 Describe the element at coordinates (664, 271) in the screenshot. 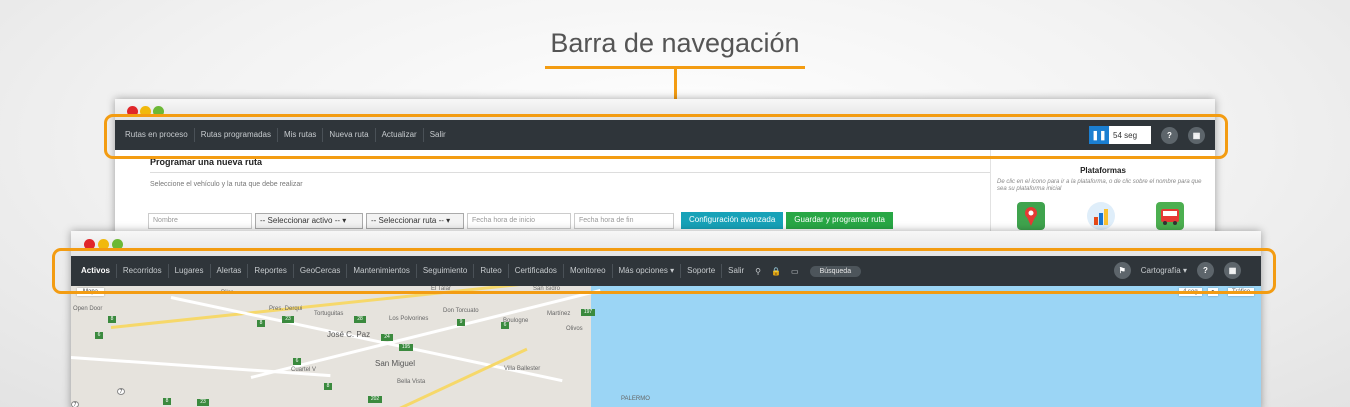

I see `highlight-main-navbar` at that location.